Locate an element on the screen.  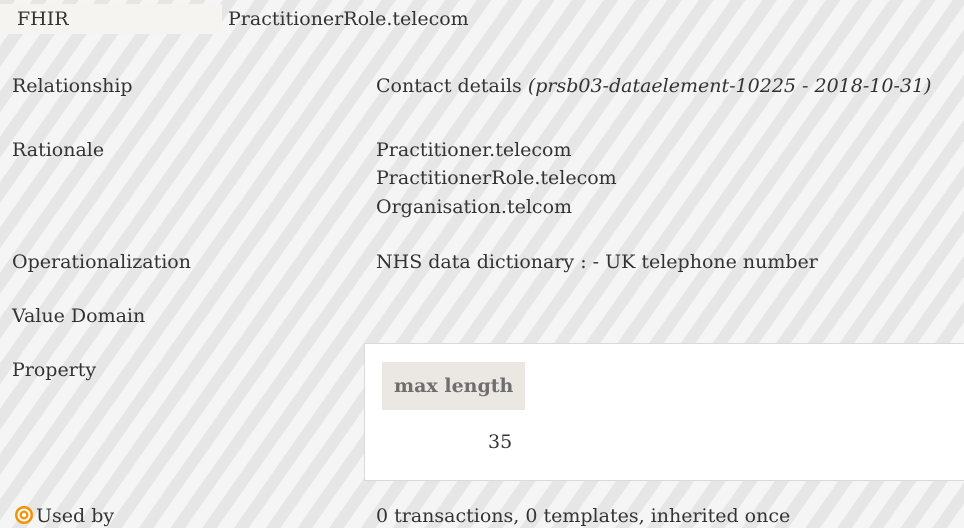
fhir-label: FHIR is located at coordinates (43, 19).